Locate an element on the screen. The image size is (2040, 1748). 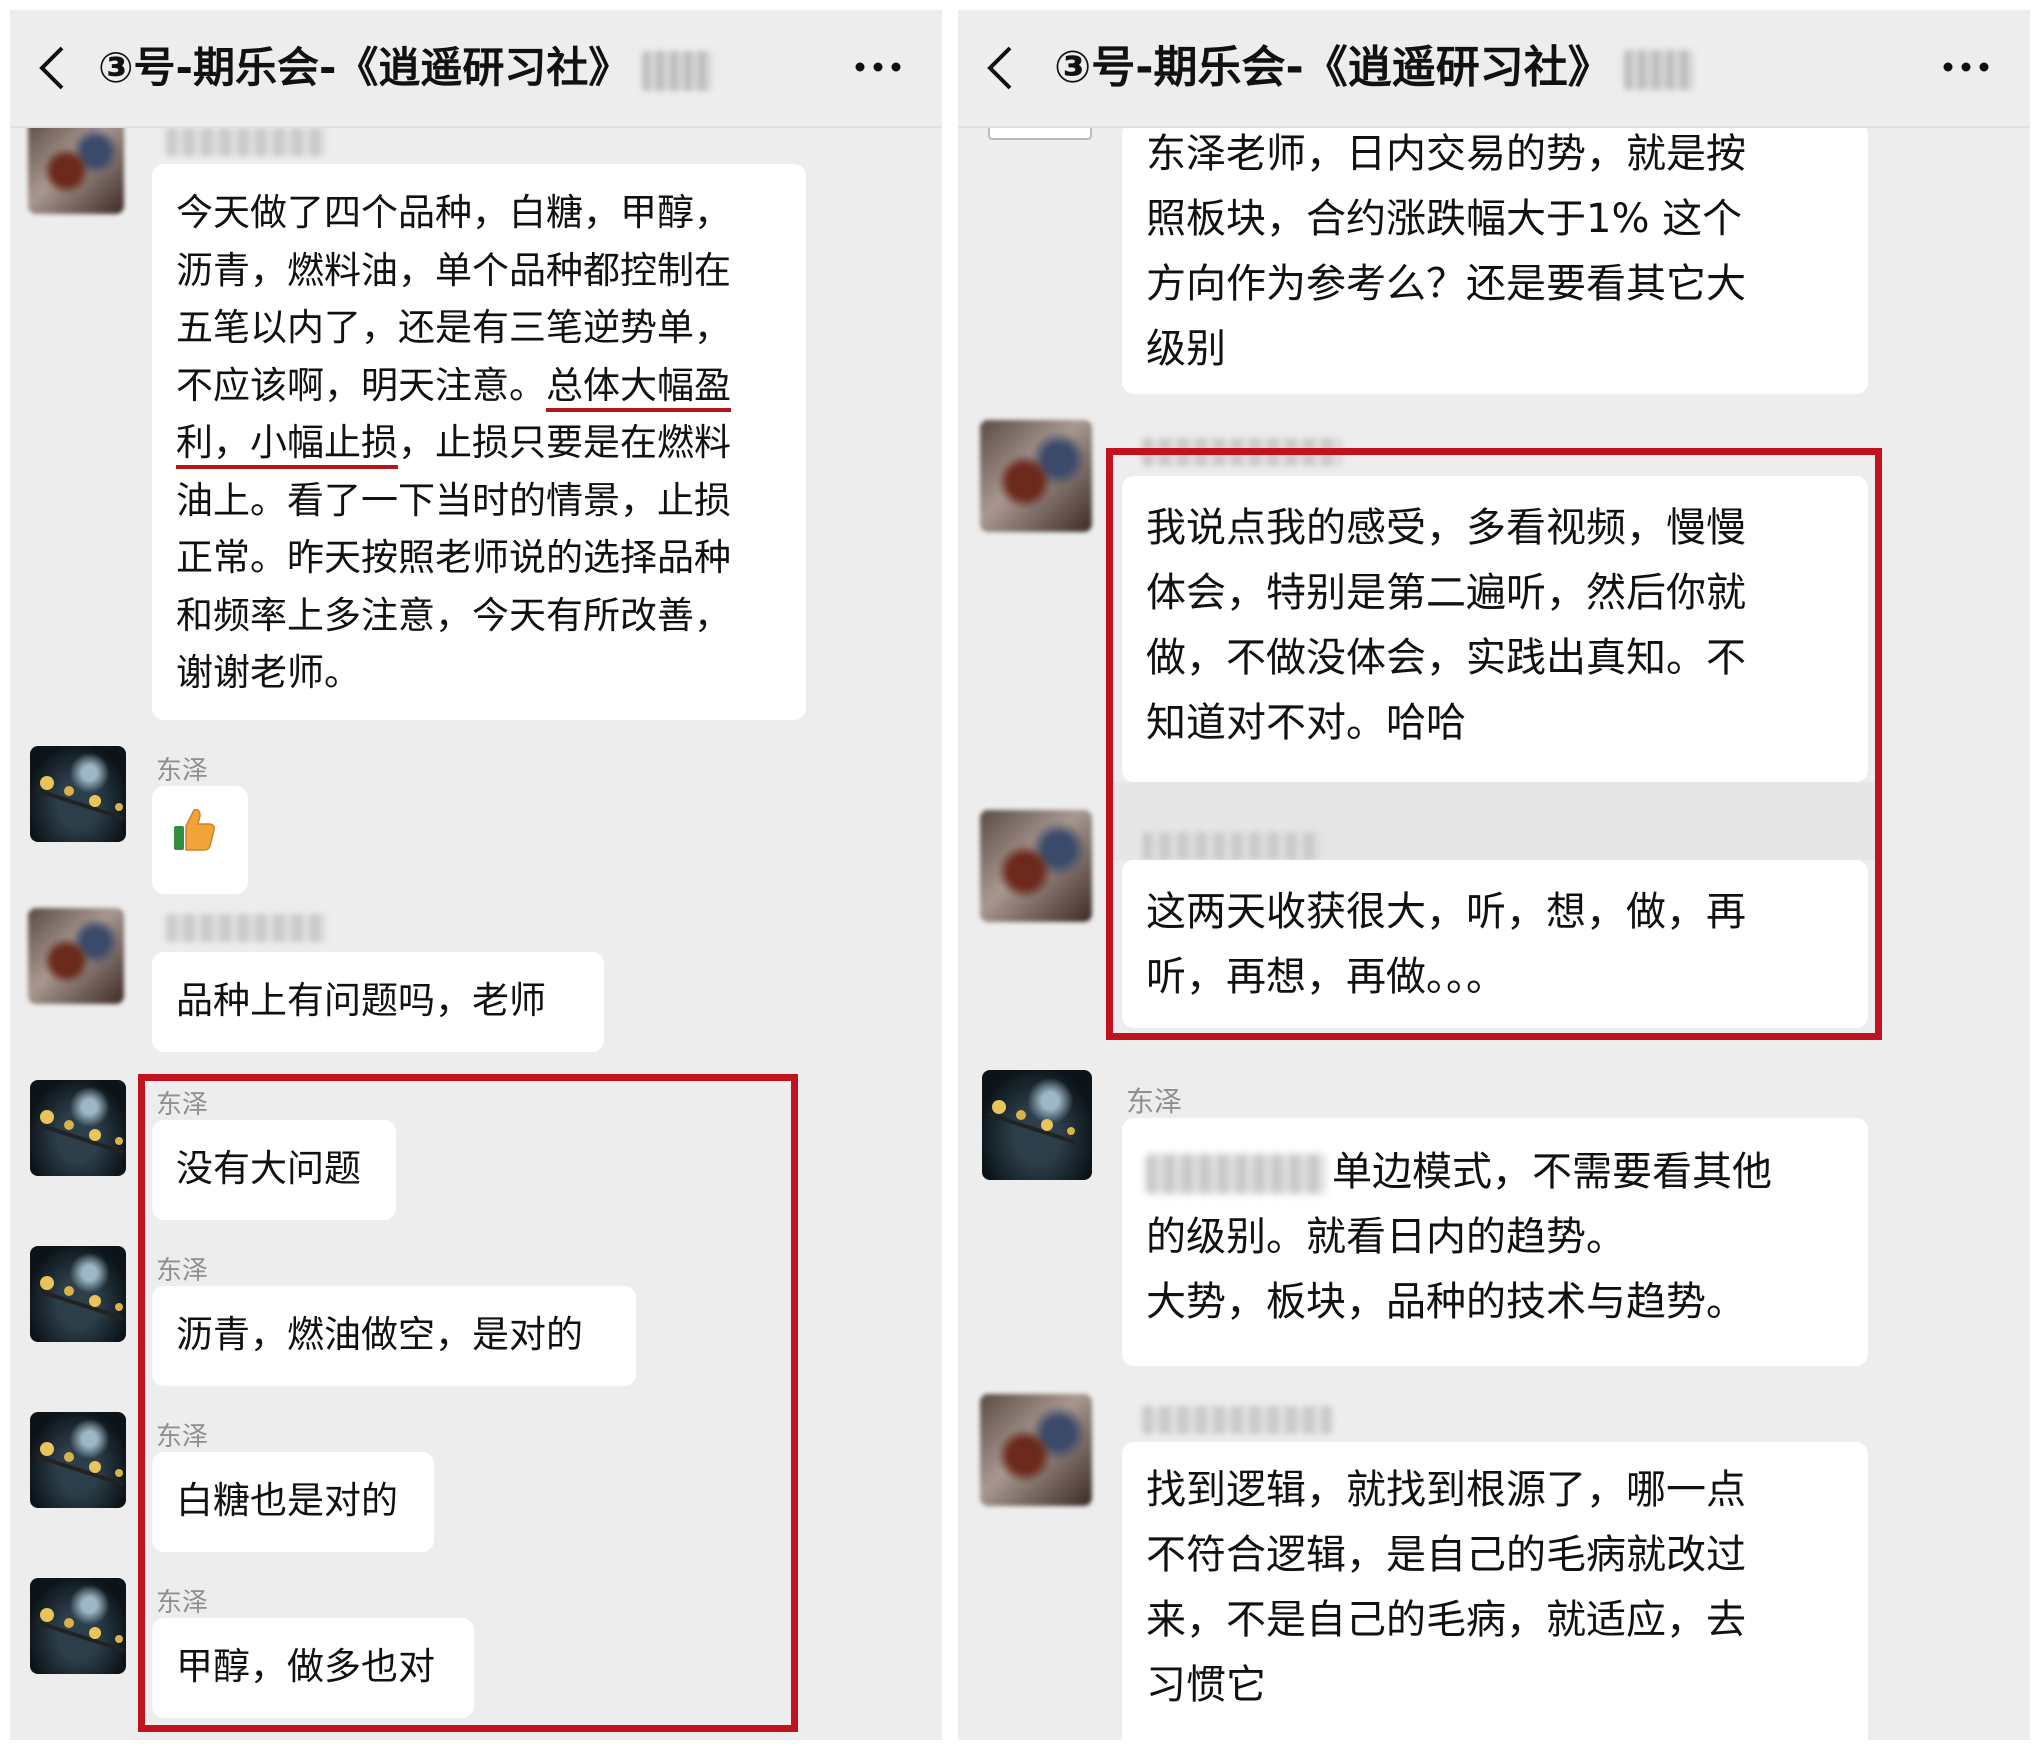
message-bubble: 单边模式，不需要看其他 的级别。就看日内的趋势。 大势，板块，品种的技术与趋势。 is located at coordinates (1495, 1242).